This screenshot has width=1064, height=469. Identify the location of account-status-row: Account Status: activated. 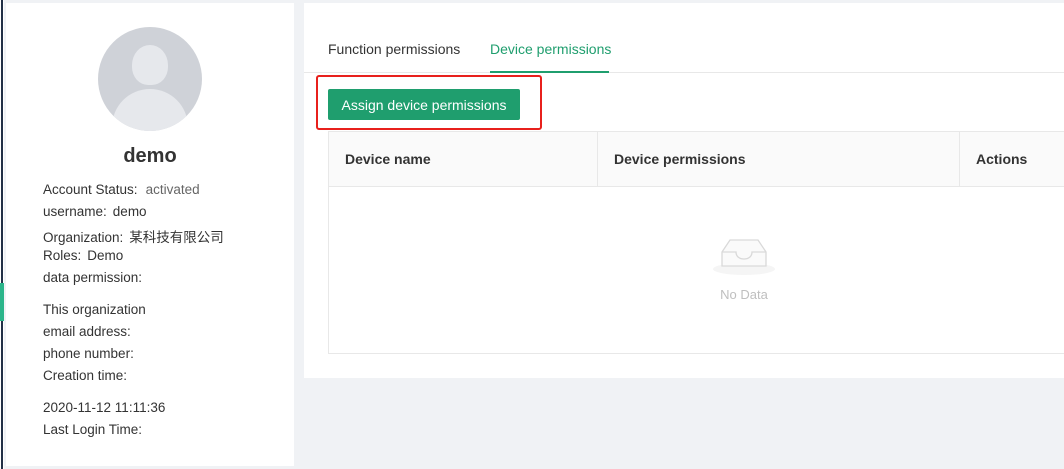
(121, 189).